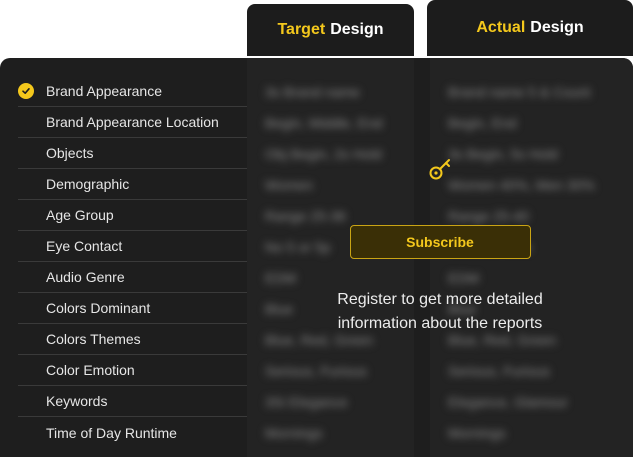 The height and width of the screenshot is (457, 633). Describe the element at coordinates (557, 27) in the screenshot. I see `actual-header-text: Design` at that location.